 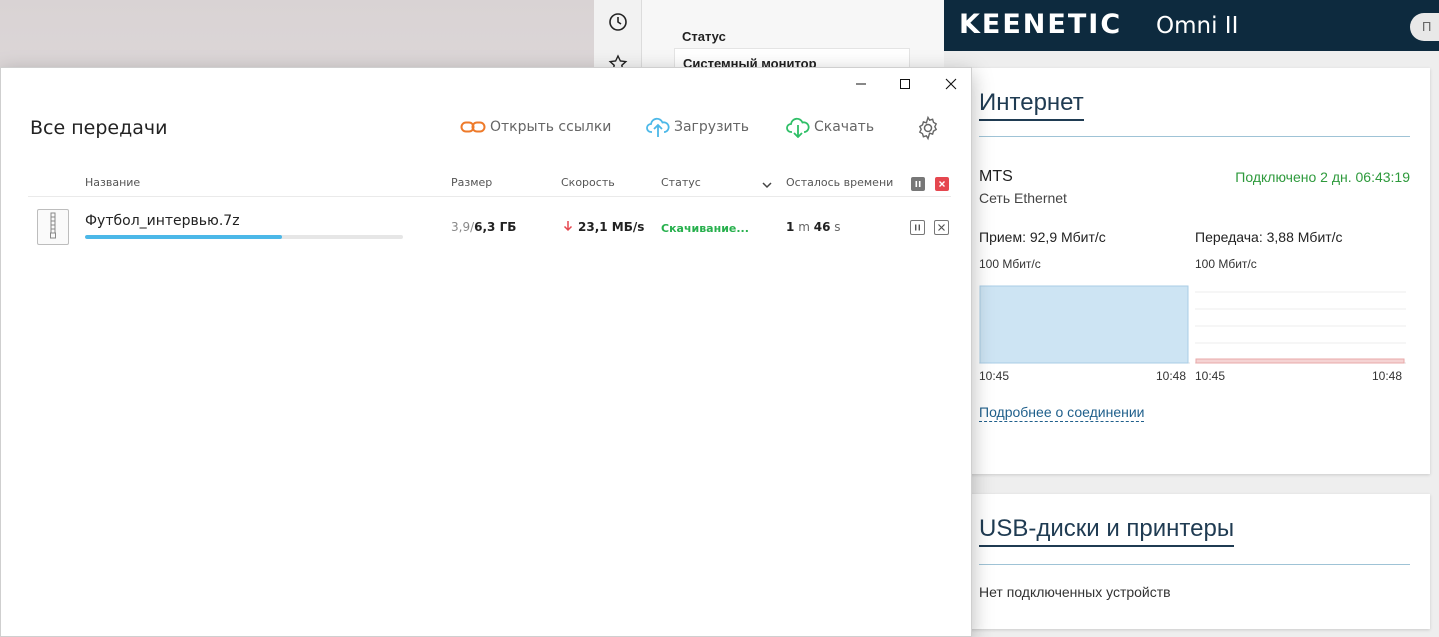 What do you see at coordinates (551, 127) in the screenshot?
I see `open-links-label: Открыть ссылки` at bounding box center [551, 127].